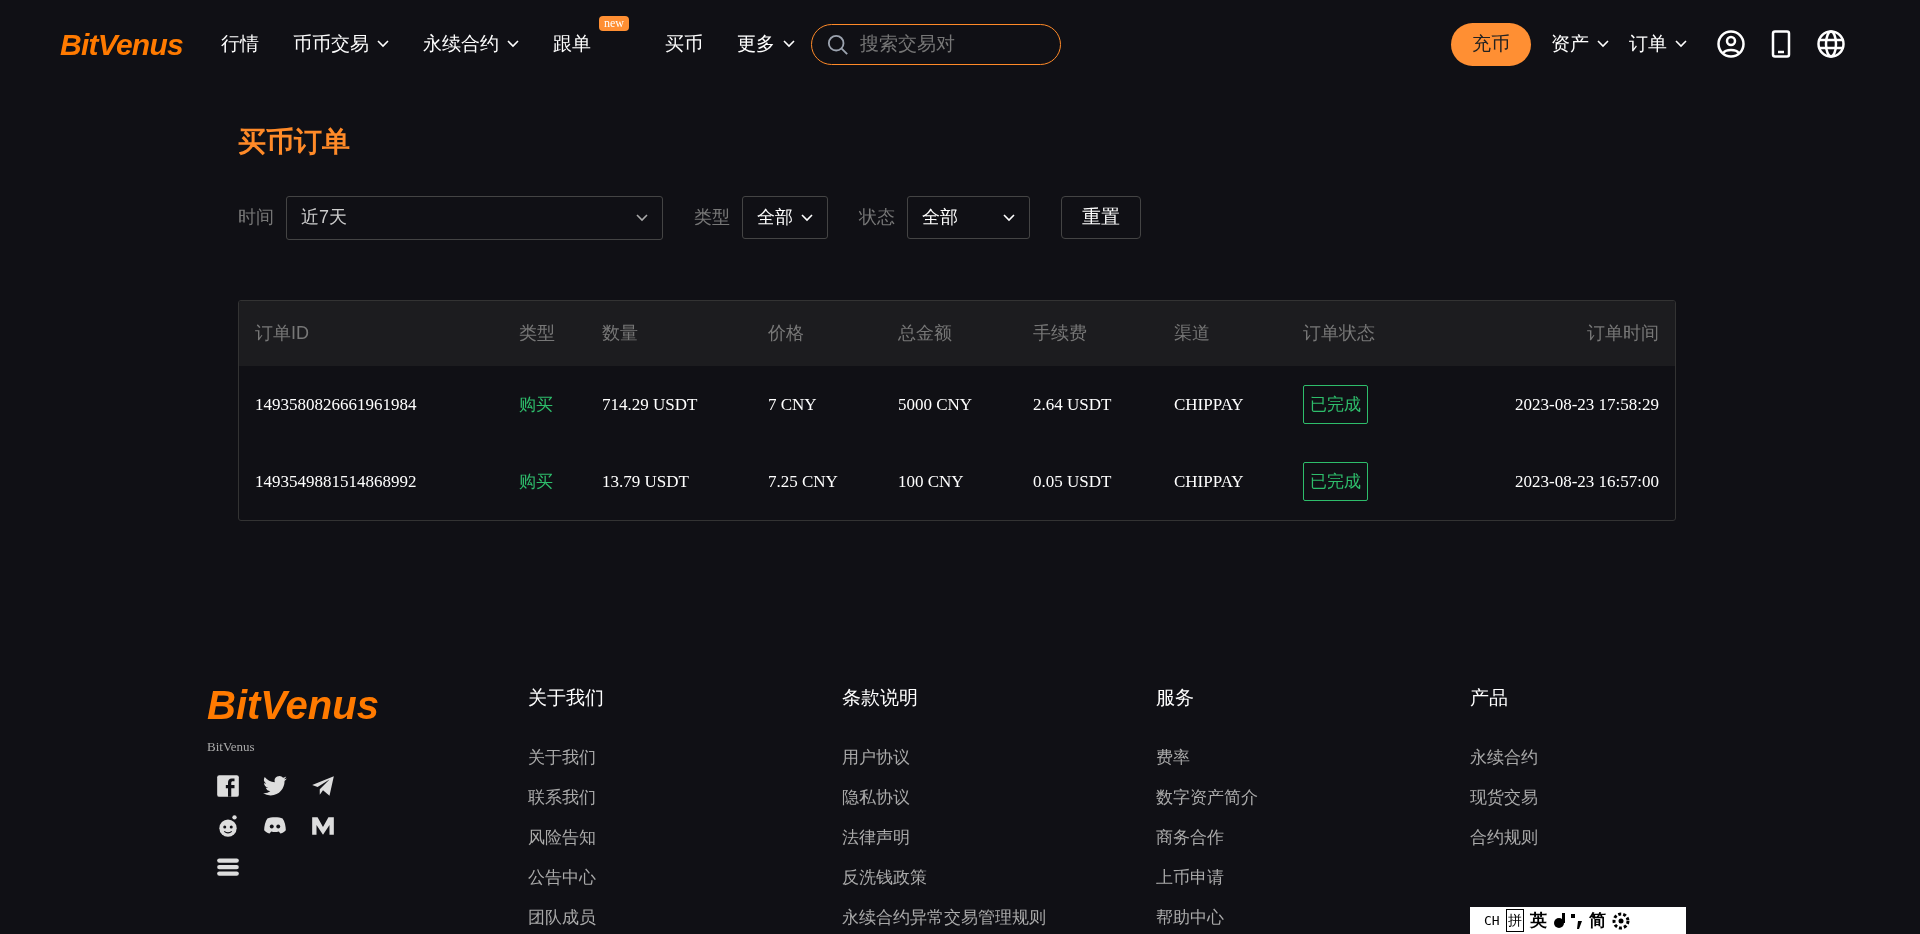 The image size is (1920, 934). Describe the element at coordinates (999, 798) in the screenshot. I see `footer-link: 隐私协议` at that location.